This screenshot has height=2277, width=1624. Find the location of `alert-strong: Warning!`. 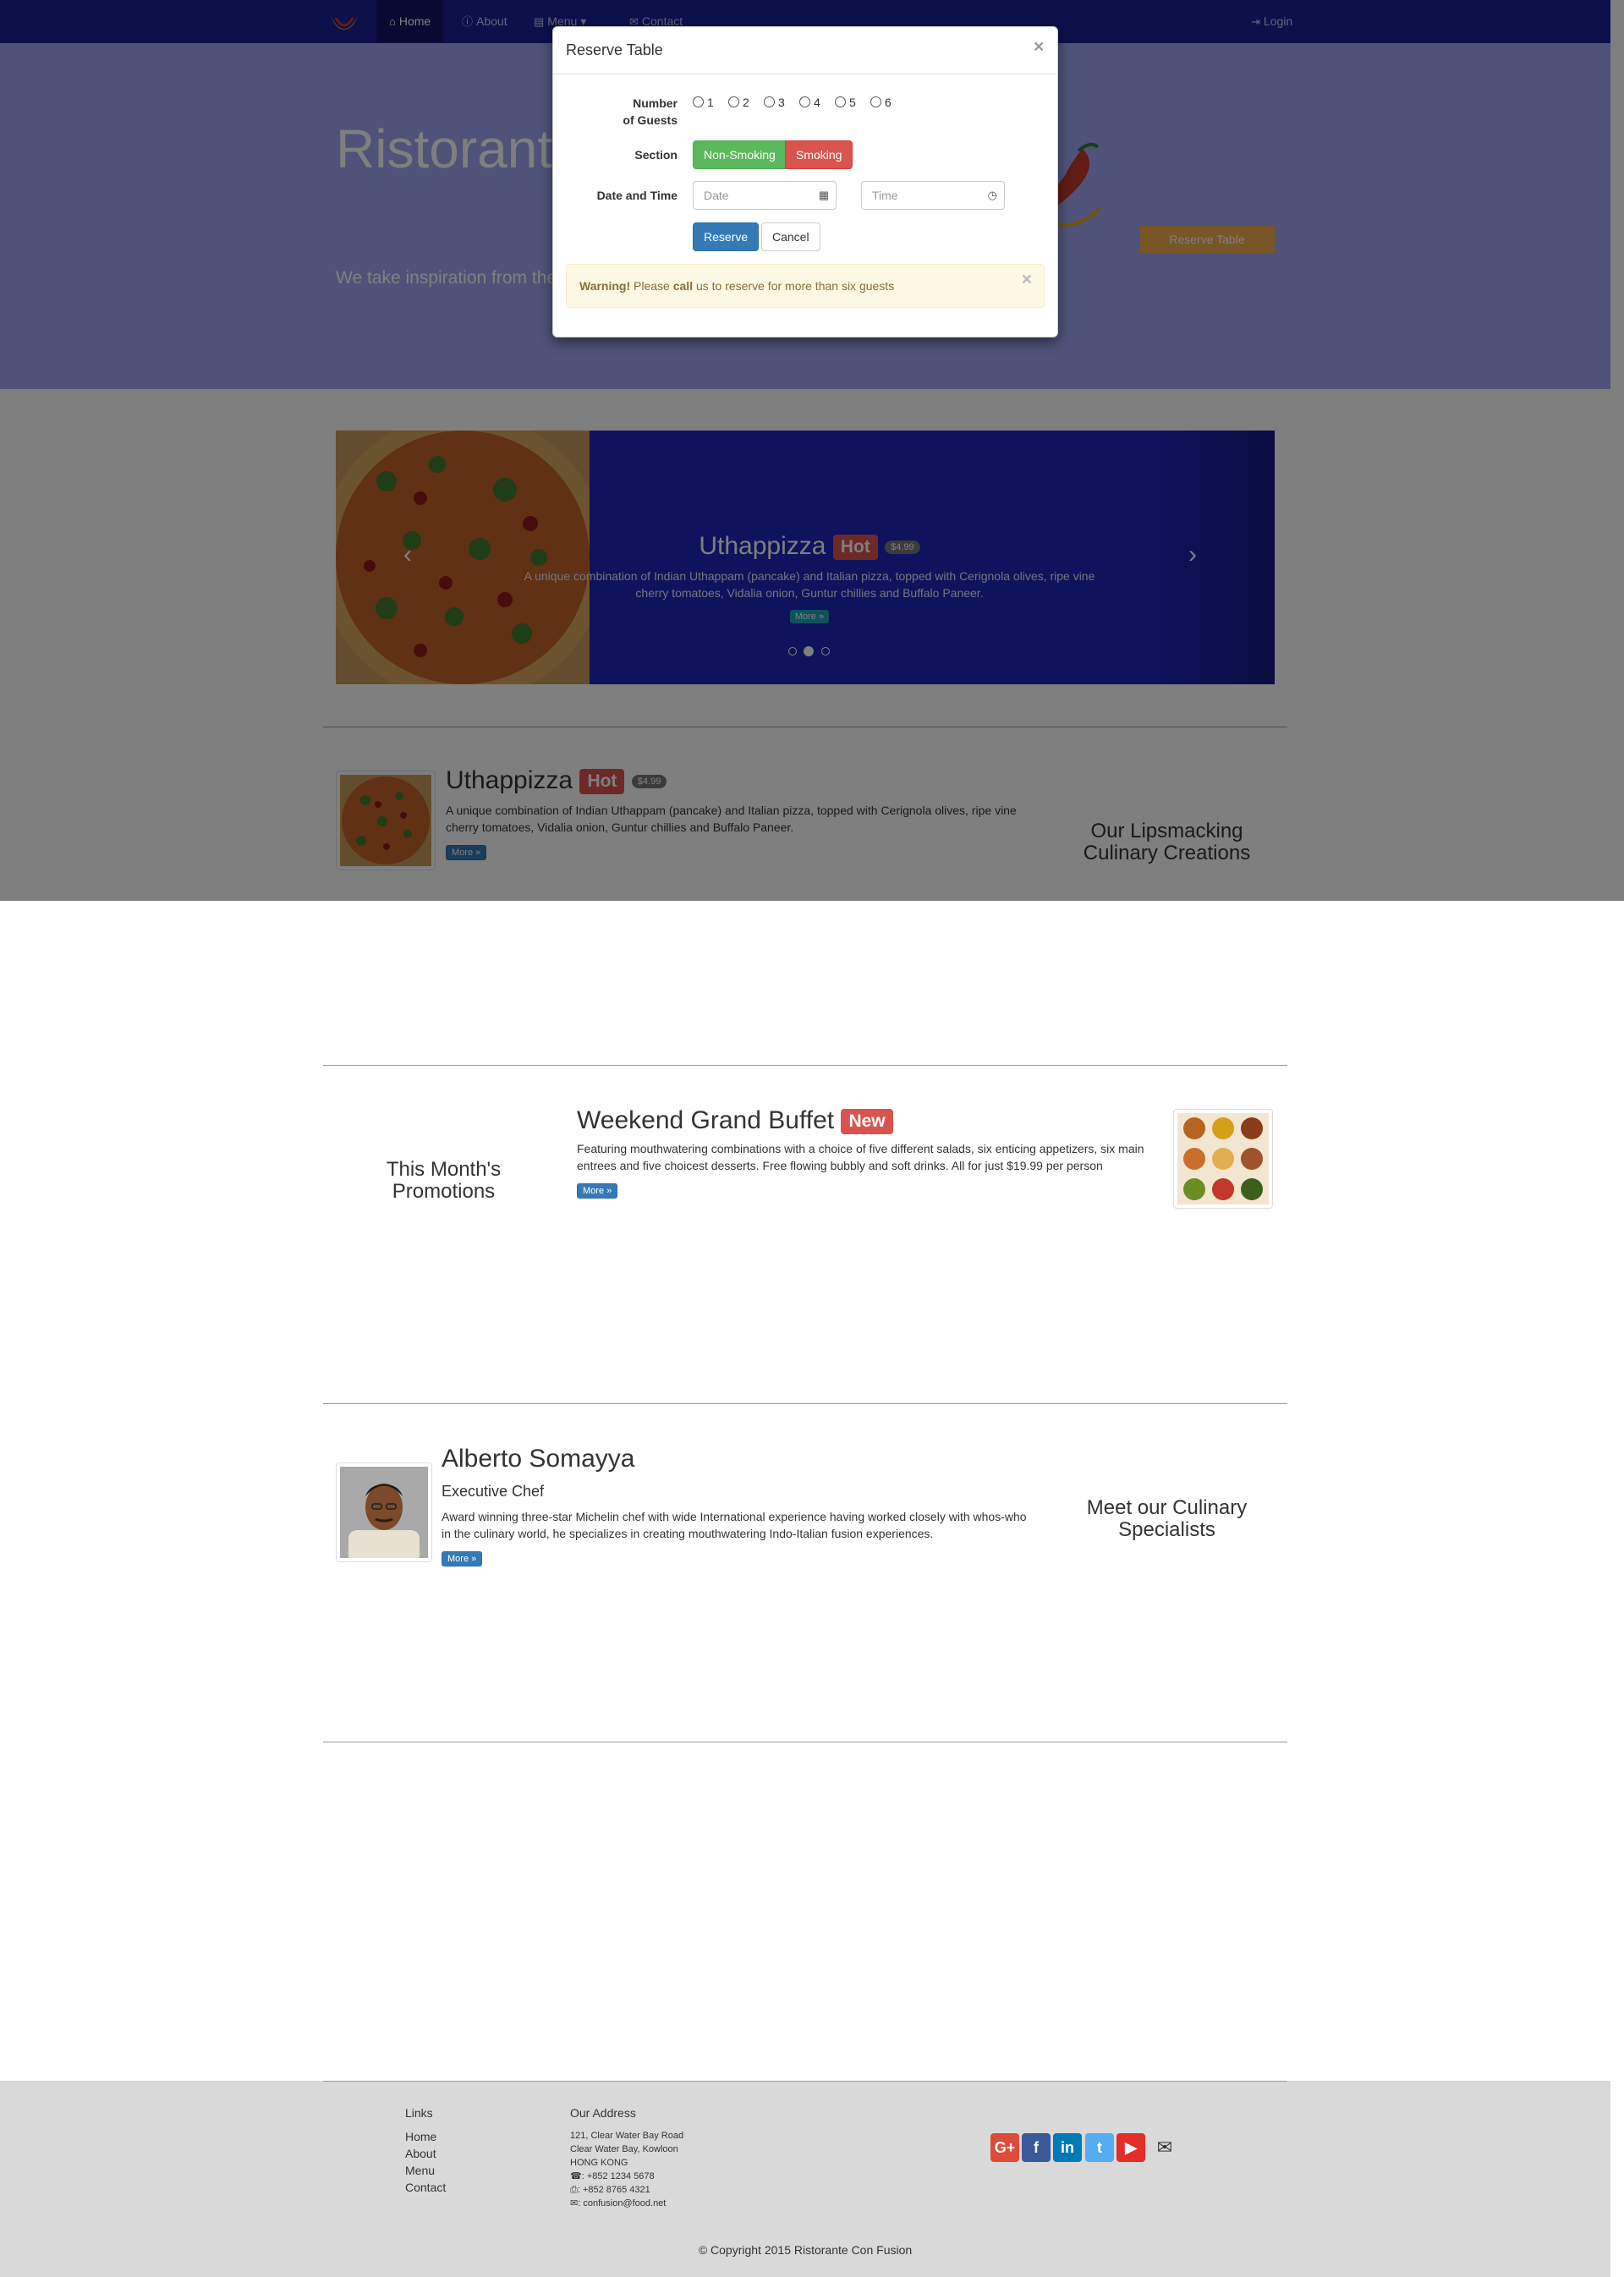

alert-strong: Warning! is located at coordinates (605, 286).